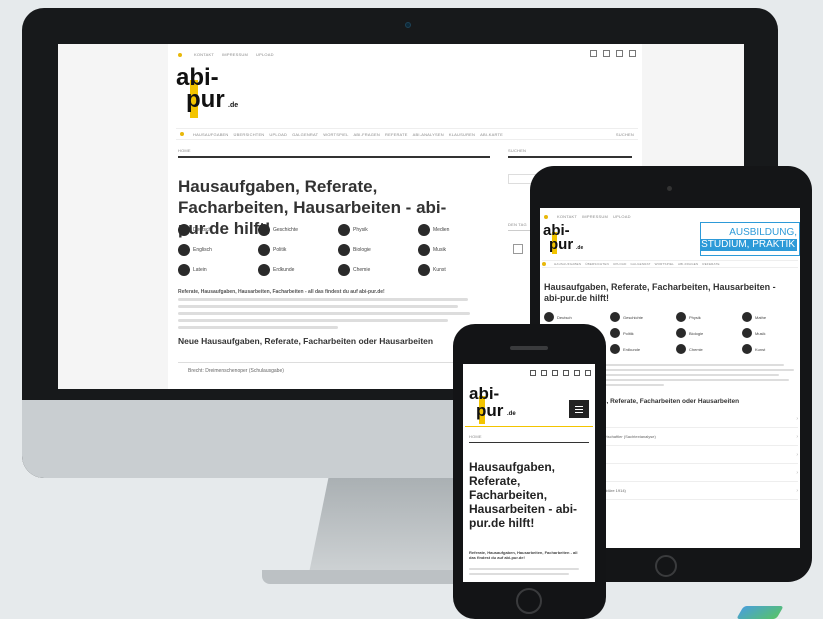 Image resolution: width=823 pixels, height=619 pixels. Describe the element at coordinates (428, 134) in the screenshot. I see `menu-item: ABI-ANALYSEN` at that location.